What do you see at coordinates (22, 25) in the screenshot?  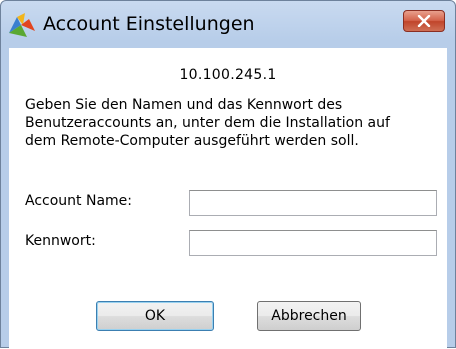 I see `avg-logo-icon` at bounding box center [22, 25].